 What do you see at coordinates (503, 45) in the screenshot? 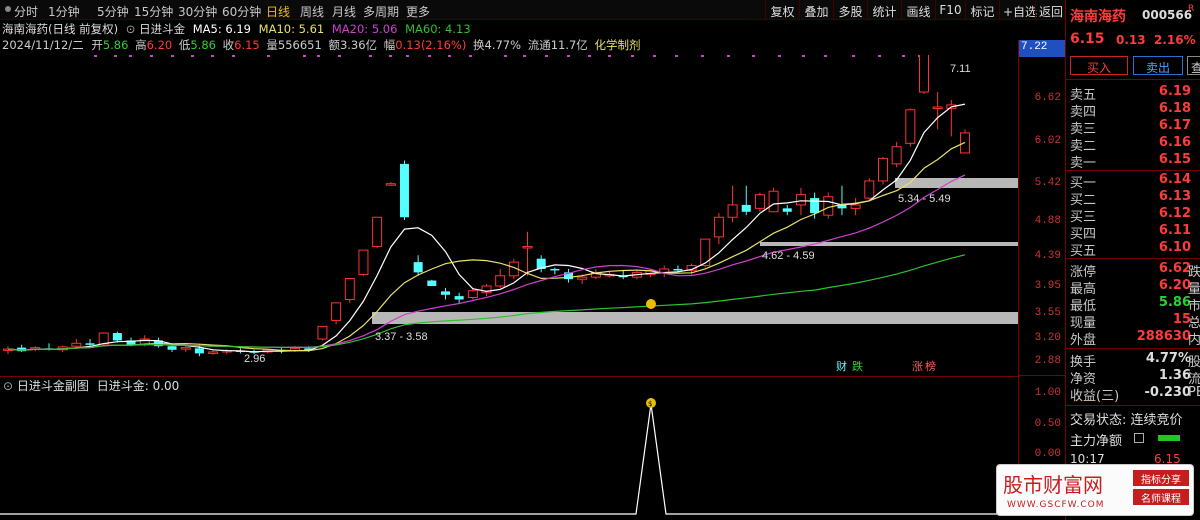
I see `turnover-value: 4.77%` at bounding box center [503, 45].